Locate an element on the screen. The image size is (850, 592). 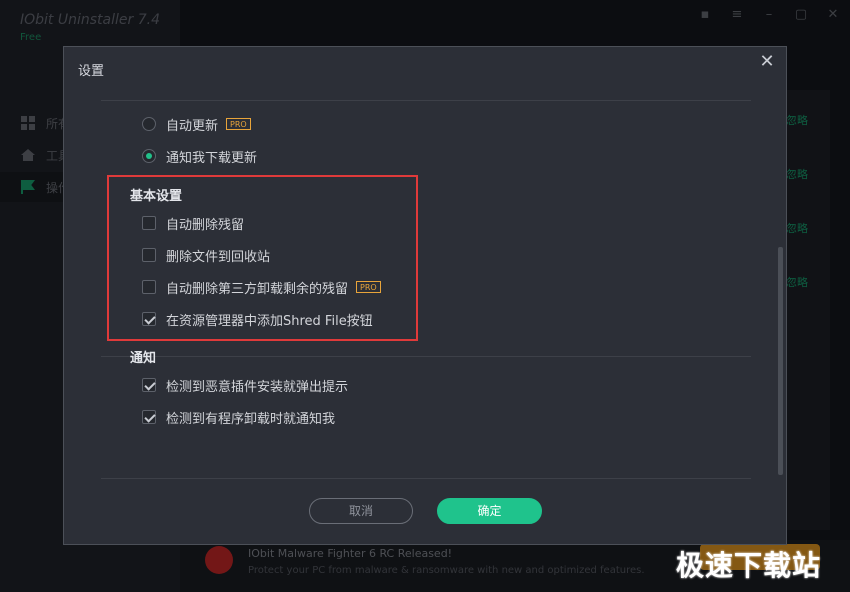
option-label: 检测到恶意插件安装就弹出提示 is located at coordinates (257, 387).